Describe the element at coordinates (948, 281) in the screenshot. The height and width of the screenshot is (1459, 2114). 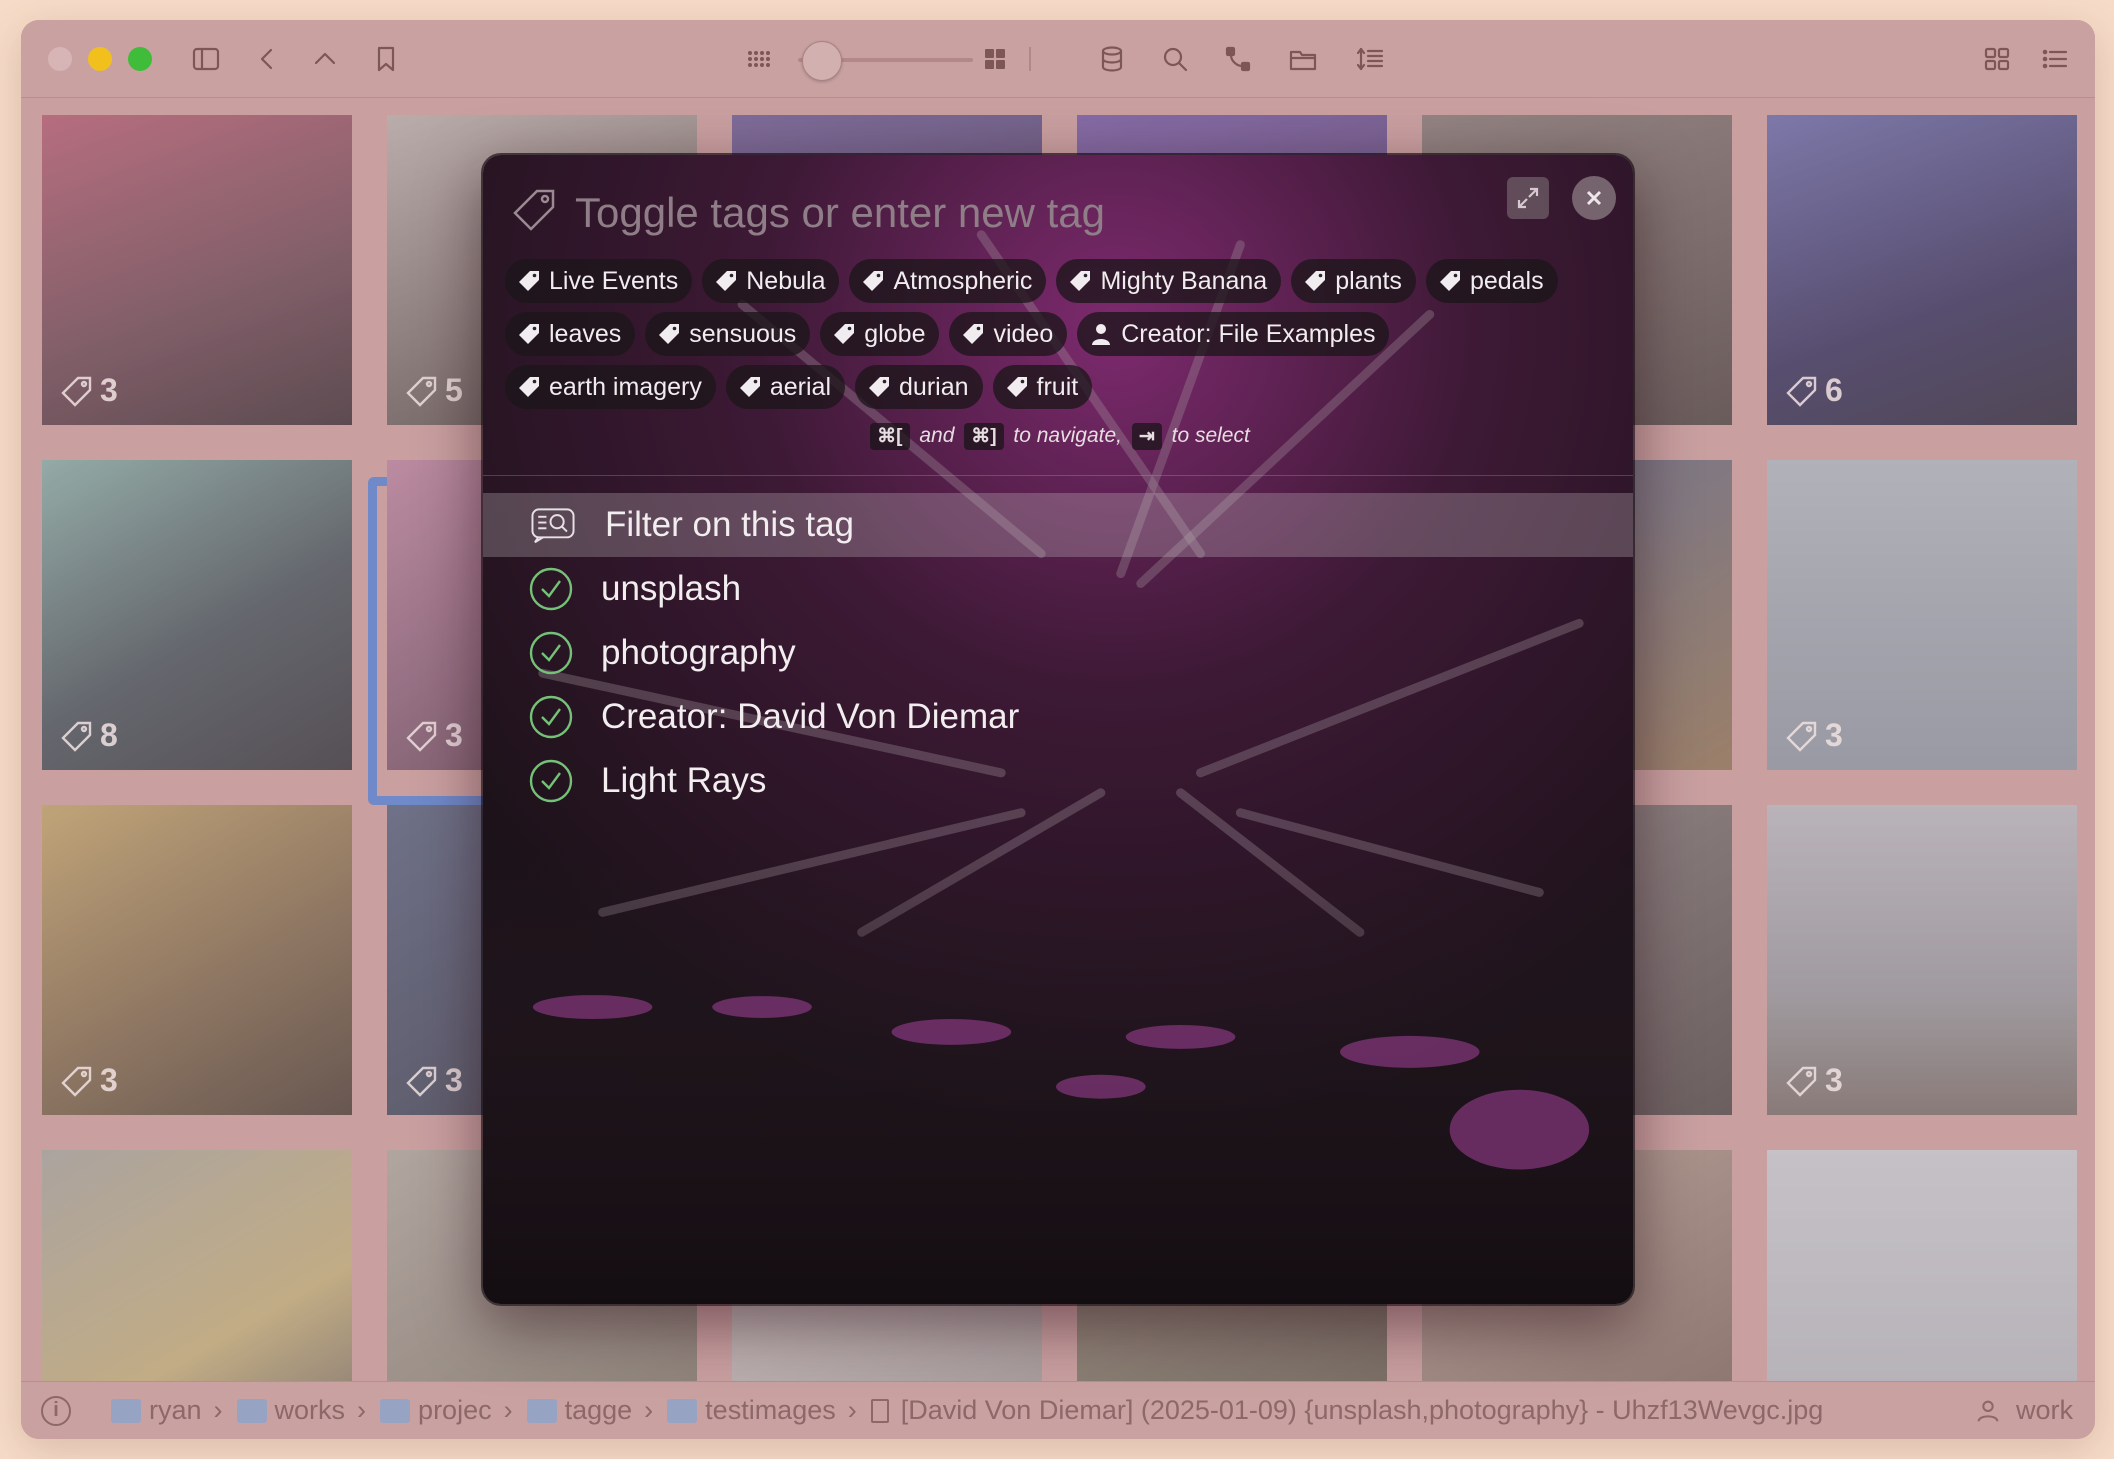
I see `tag-chip: Atmospheric` at that location.